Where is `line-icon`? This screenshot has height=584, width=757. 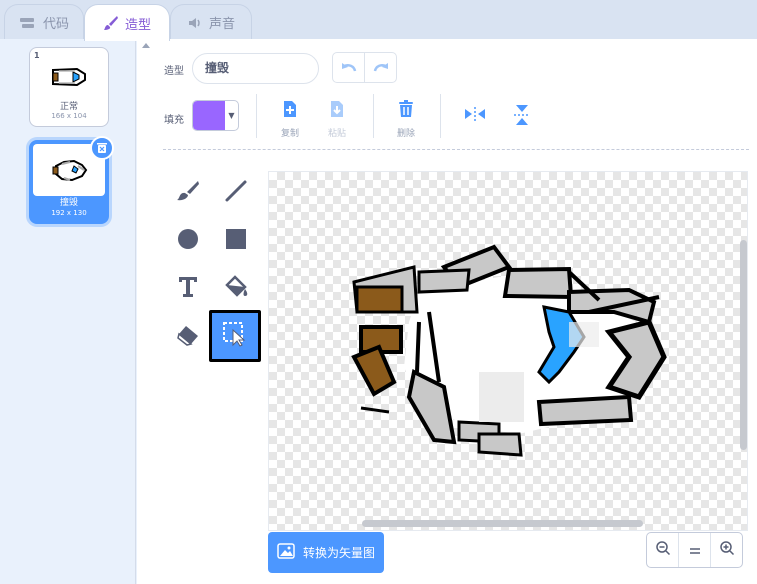
line-icon is located at coordinates (236, 193).